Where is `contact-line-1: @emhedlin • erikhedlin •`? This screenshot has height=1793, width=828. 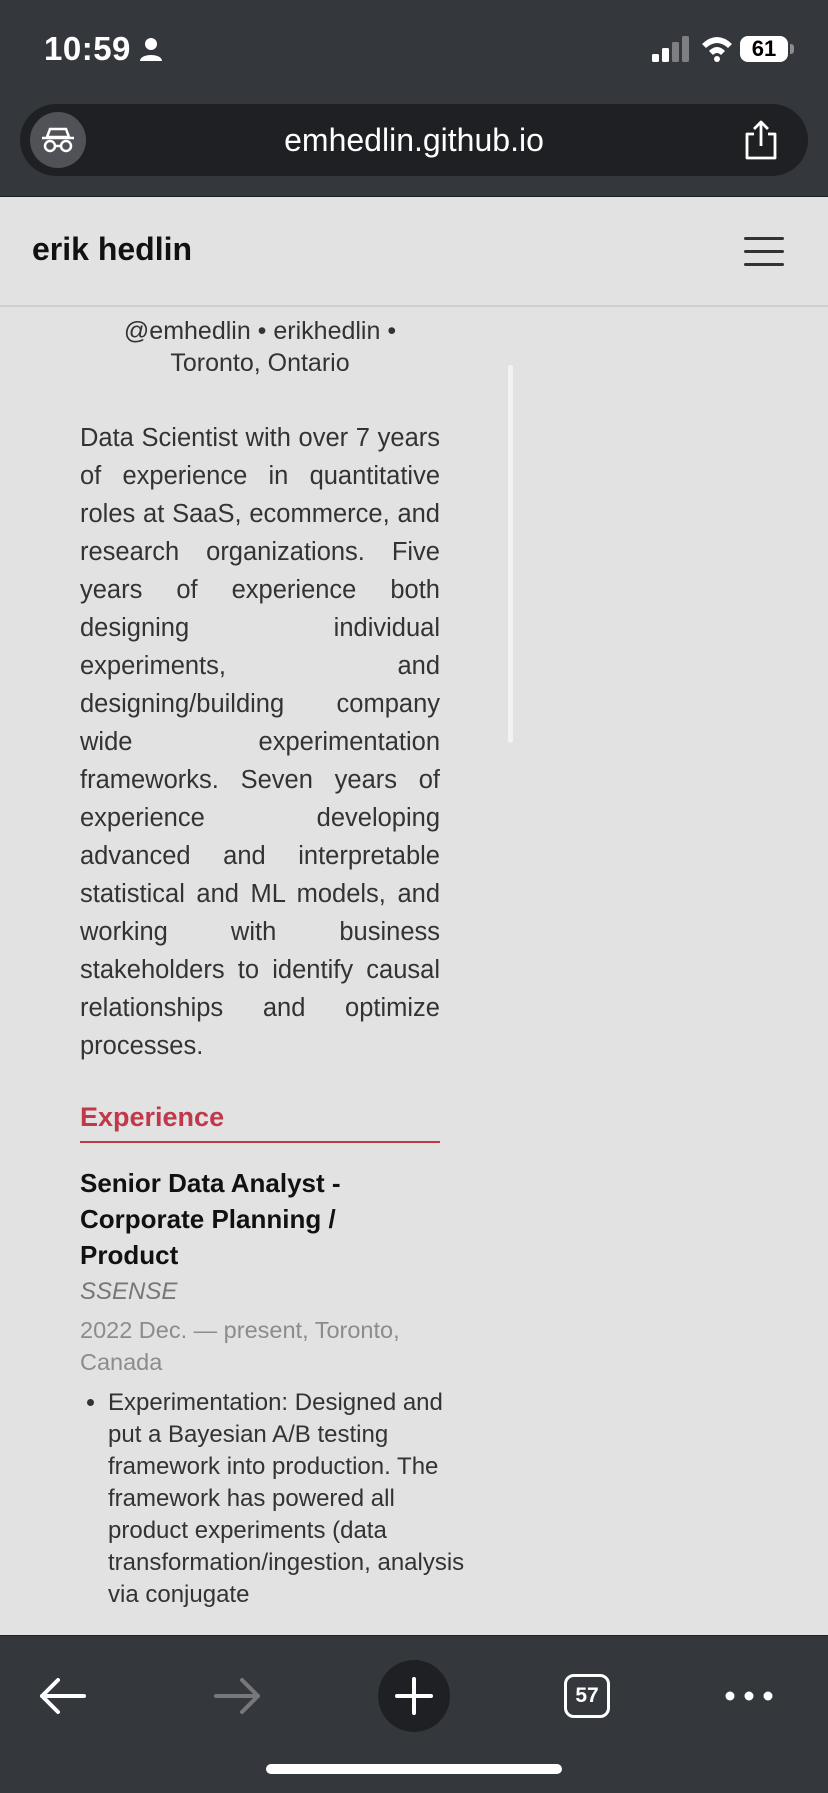
contact-line-1: @emhedlin • erikhedlin • is located at coordinates (260, 331).